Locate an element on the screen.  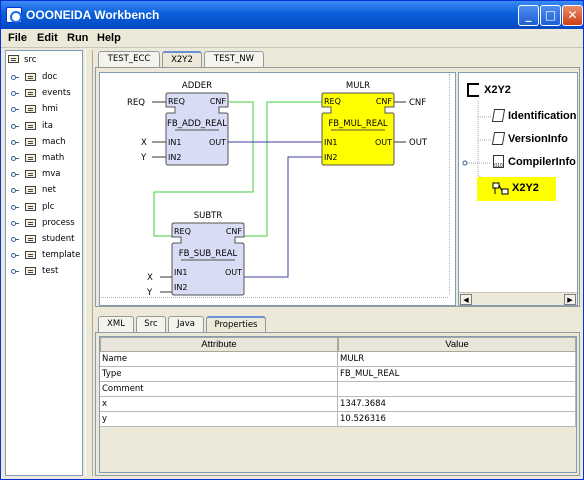
binary-icon: 010 is located at coordinates (498, 162).